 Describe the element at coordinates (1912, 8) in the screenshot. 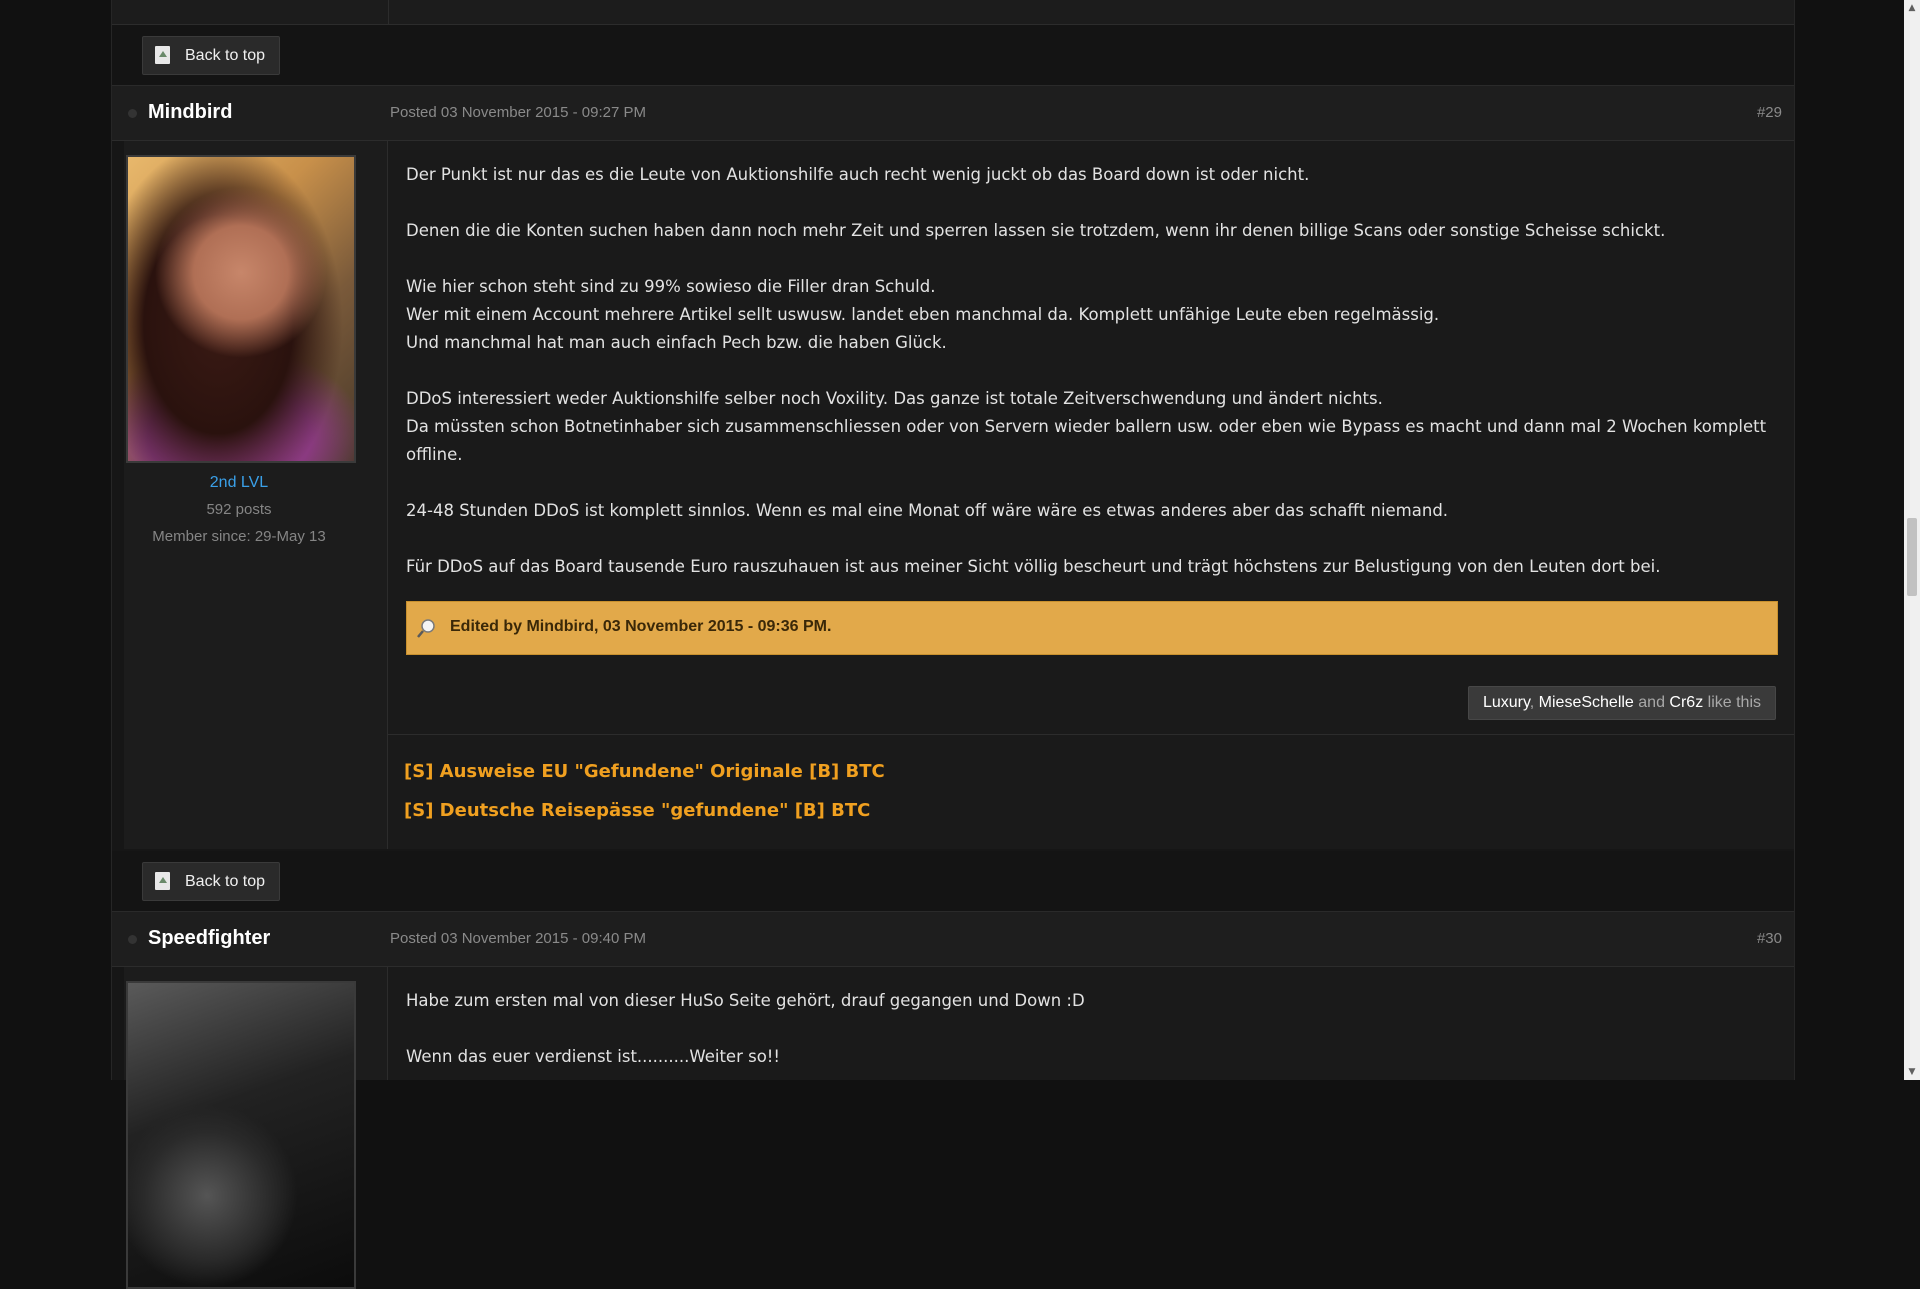

I see `scroll-up-arrow-icon: ▲` at that location.